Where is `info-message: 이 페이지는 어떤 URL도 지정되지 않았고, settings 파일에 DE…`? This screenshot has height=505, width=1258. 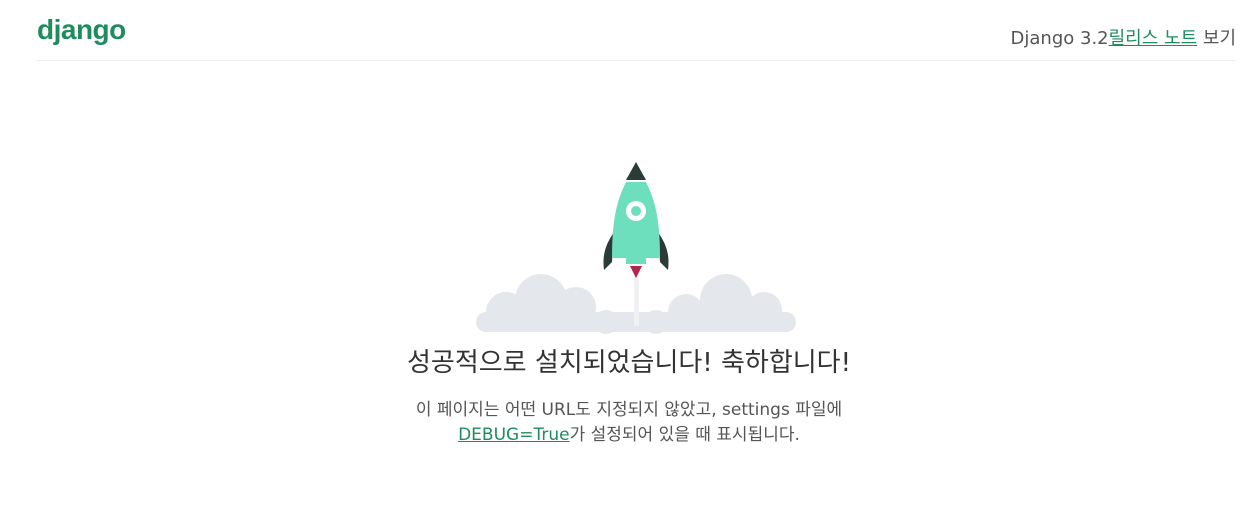
info-message: 이 페이지는 어떤 URL도 지정되지 않았고, settings 파일에 DE… is located at coordinates (629, 423).